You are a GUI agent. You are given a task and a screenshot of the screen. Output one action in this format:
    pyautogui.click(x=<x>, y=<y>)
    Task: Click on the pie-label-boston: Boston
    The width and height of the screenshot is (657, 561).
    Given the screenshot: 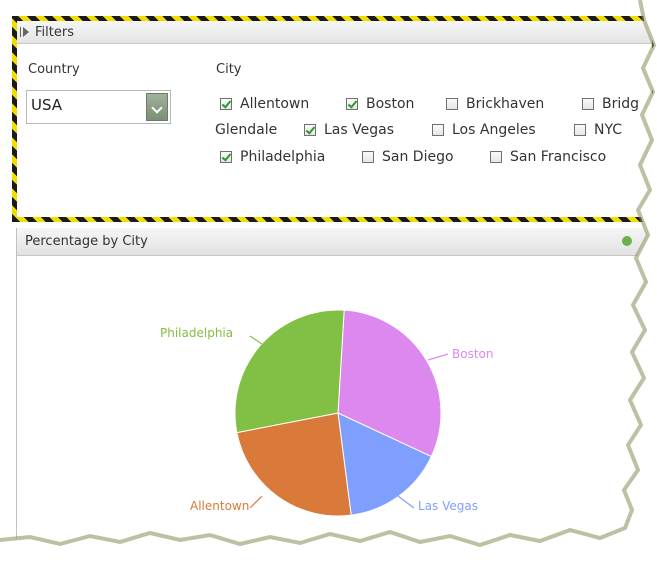 What is the action you would take?
    pyautogui.click(x=472, y=354)
    